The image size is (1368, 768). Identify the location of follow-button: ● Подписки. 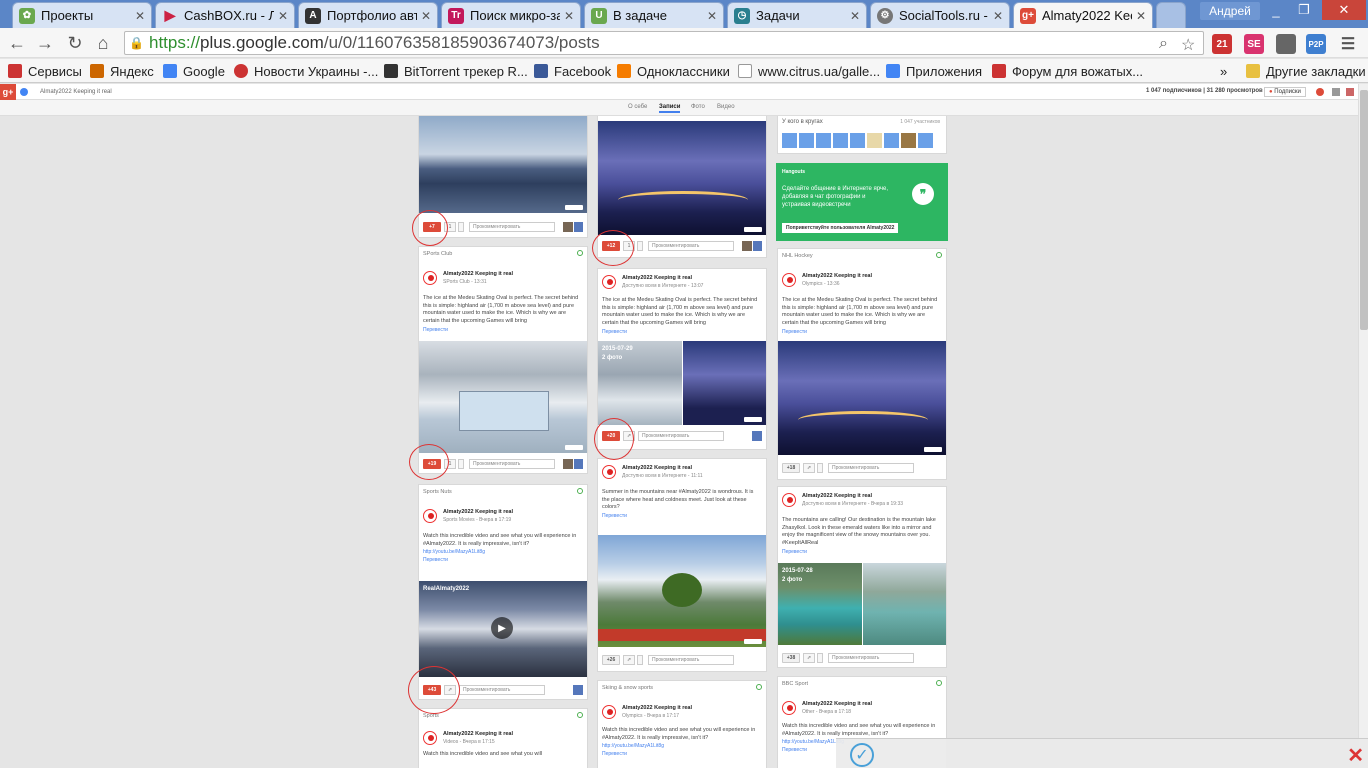
(1285, 92).